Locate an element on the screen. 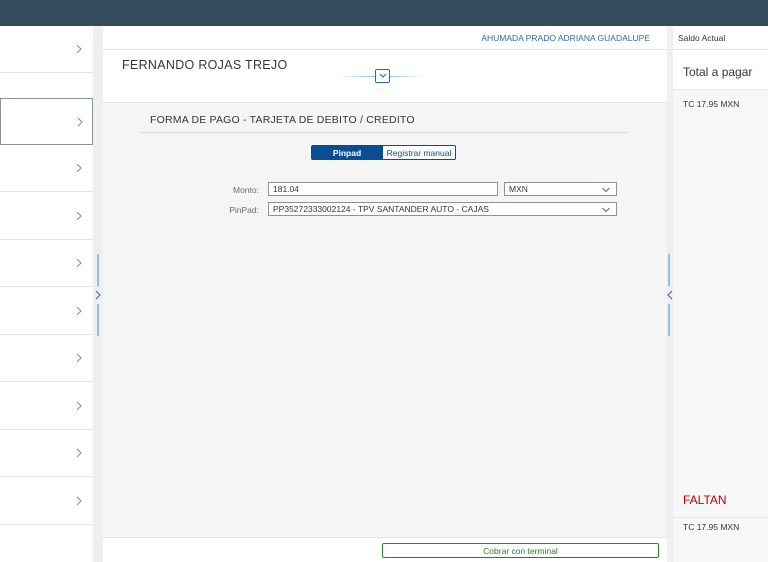  saldo-header: Saldo Actual is located at coordinates (720, 38).